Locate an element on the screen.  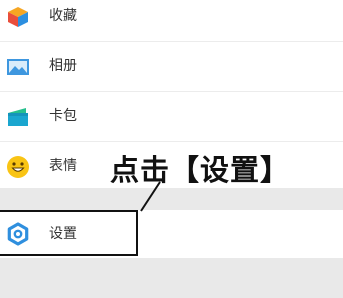
menu-item-label: 收藏 is located at coordinates (63, 16).